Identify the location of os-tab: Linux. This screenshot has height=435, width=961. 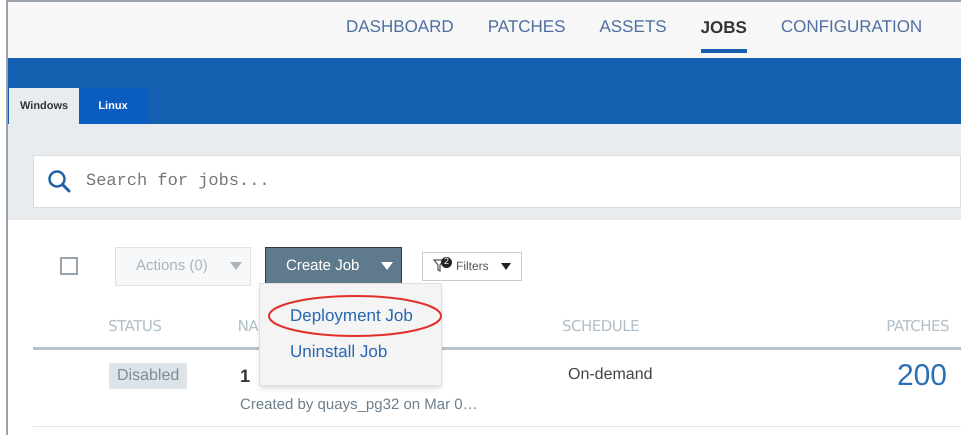
(113, 106).